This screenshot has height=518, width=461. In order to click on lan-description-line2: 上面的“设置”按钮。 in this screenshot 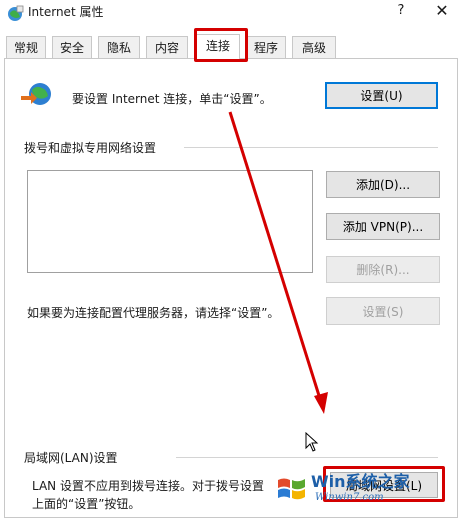, I will do `click(86, 504)`.